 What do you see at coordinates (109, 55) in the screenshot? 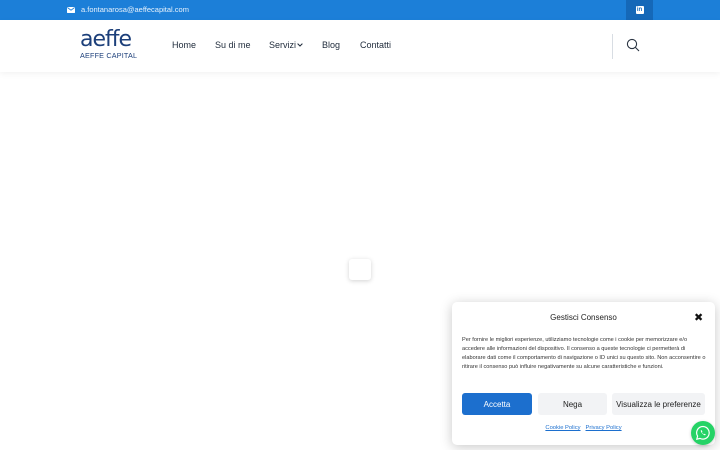
I see `logo-subtitle: AEFFE CAPITAL` at bounding box center [109, 55].